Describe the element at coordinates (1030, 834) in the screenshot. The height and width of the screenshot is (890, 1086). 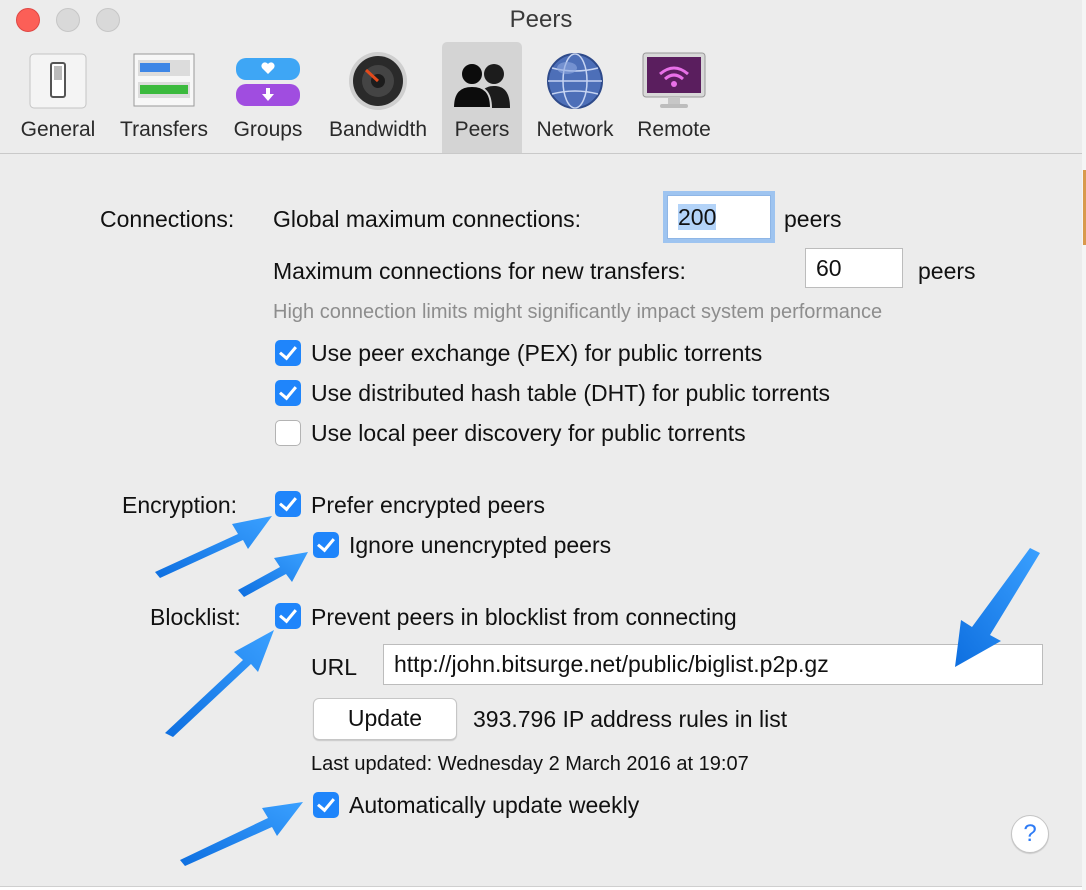
I see `help-button: ?` at that location.